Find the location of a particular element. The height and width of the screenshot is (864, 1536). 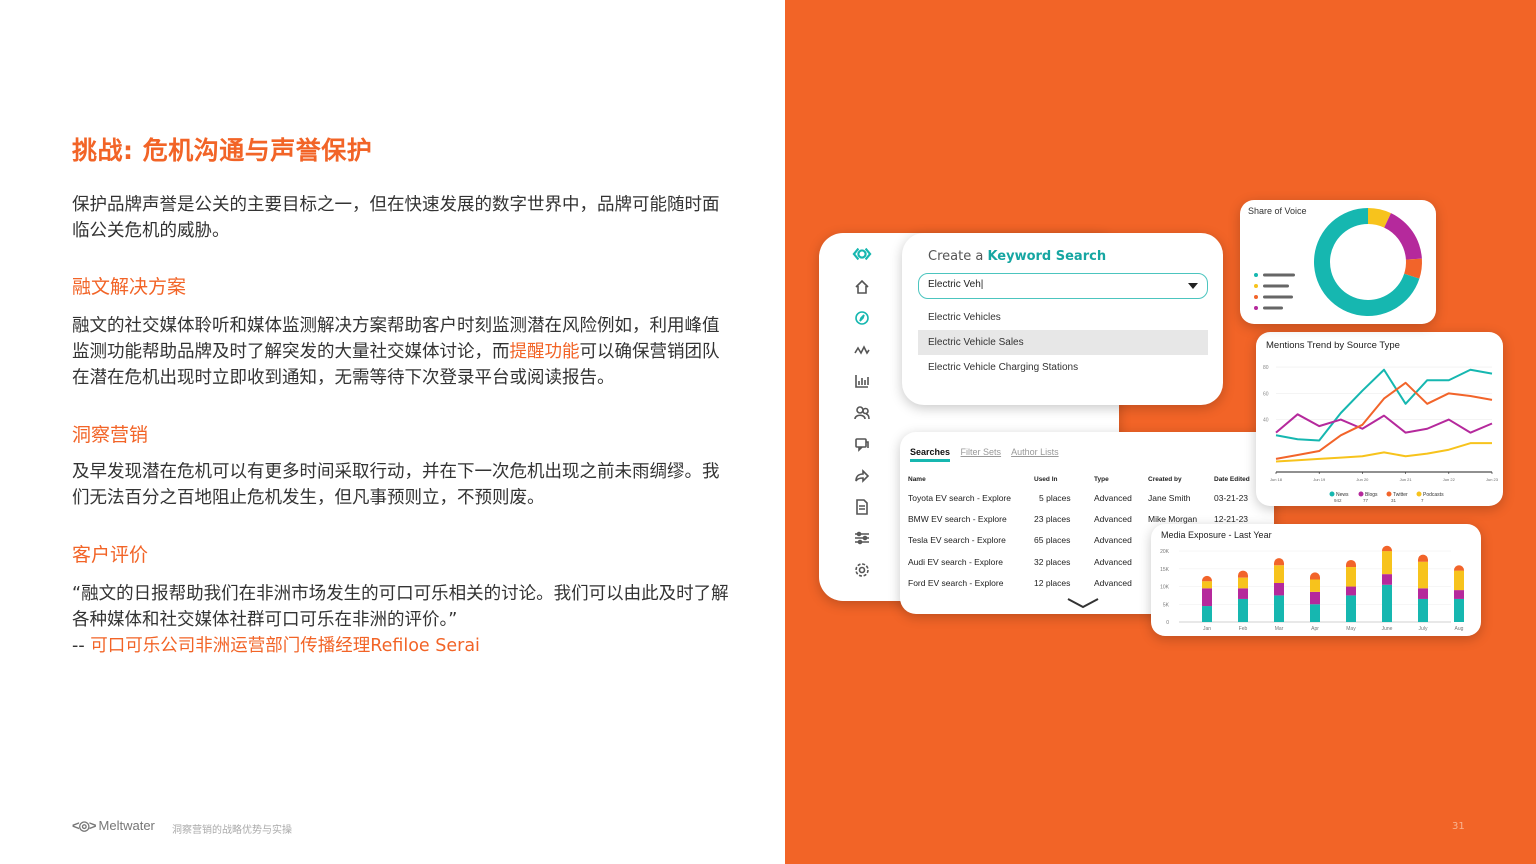

trend-icon is located at coordinates (862, 350).